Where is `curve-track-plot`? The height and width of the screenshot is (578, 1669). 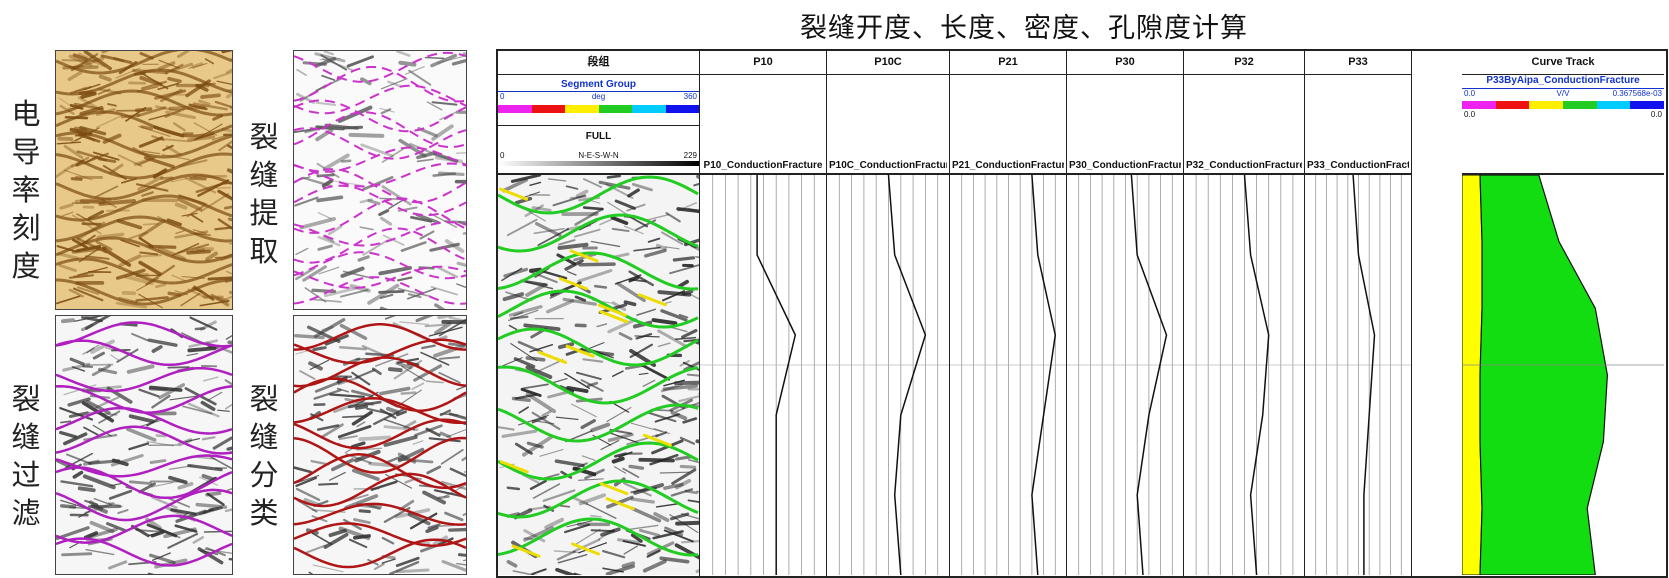 curve-track-plot is located at coordinates (1563, 375).